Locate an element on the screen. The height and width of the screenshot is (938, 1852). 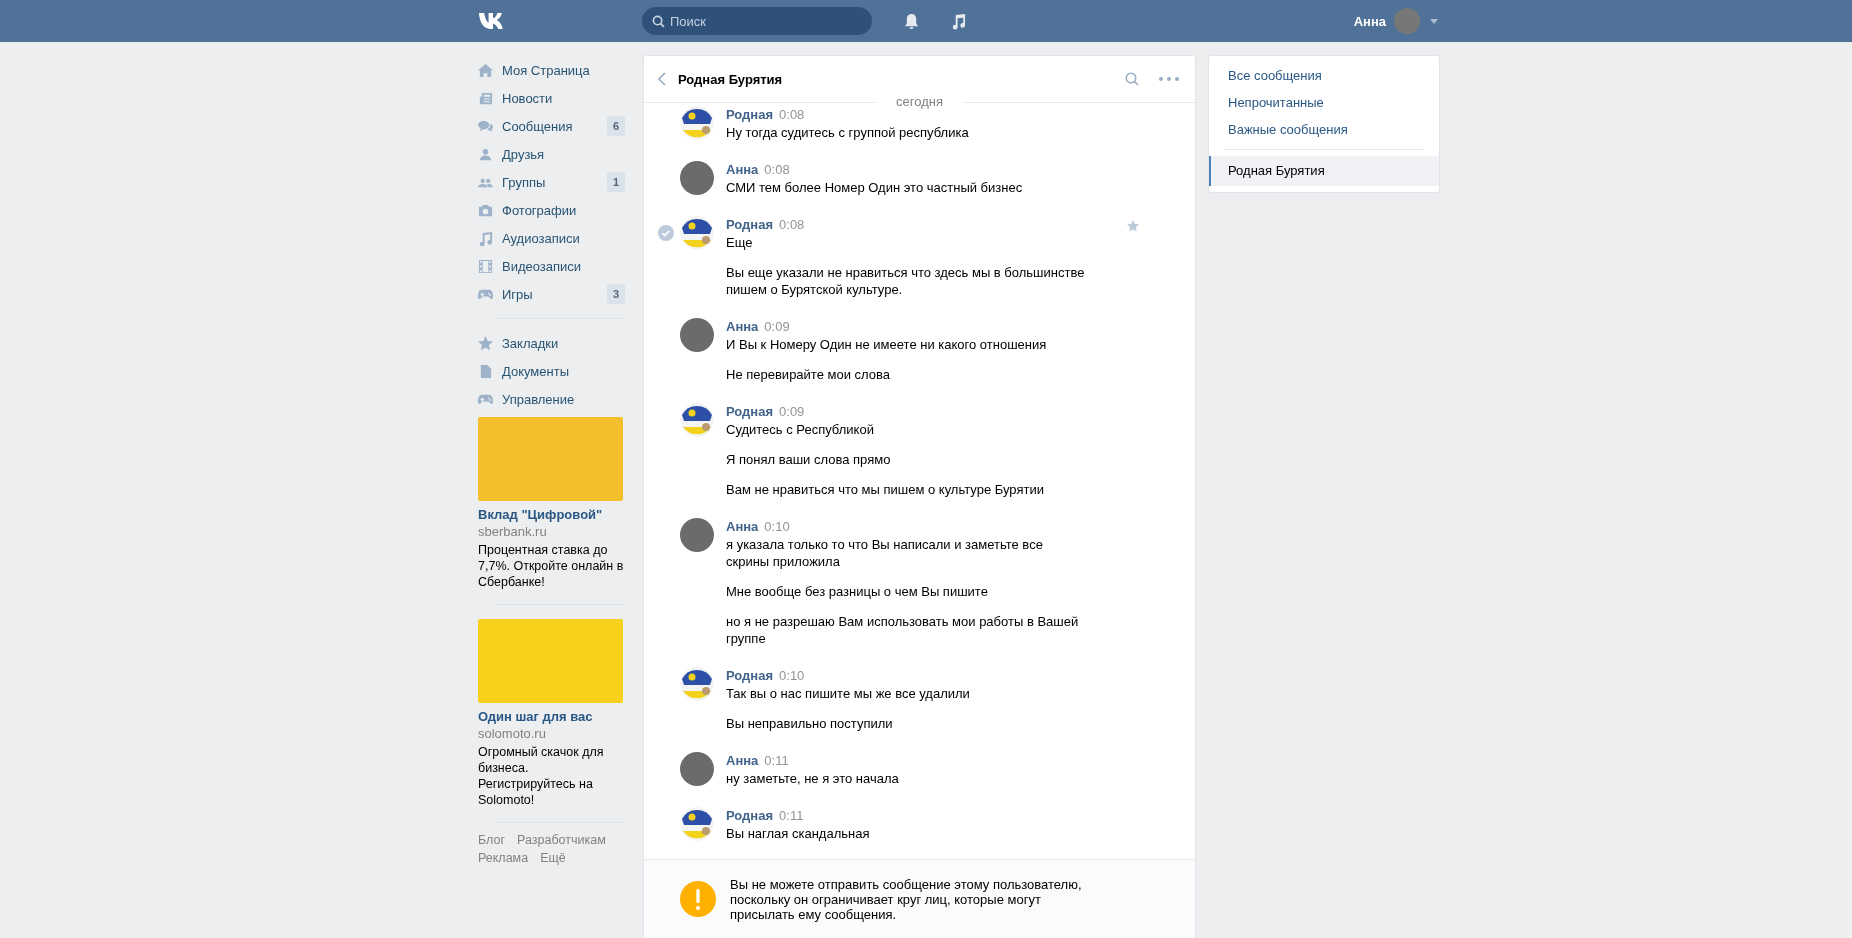
film-icon is located at coordinates (485, 266).